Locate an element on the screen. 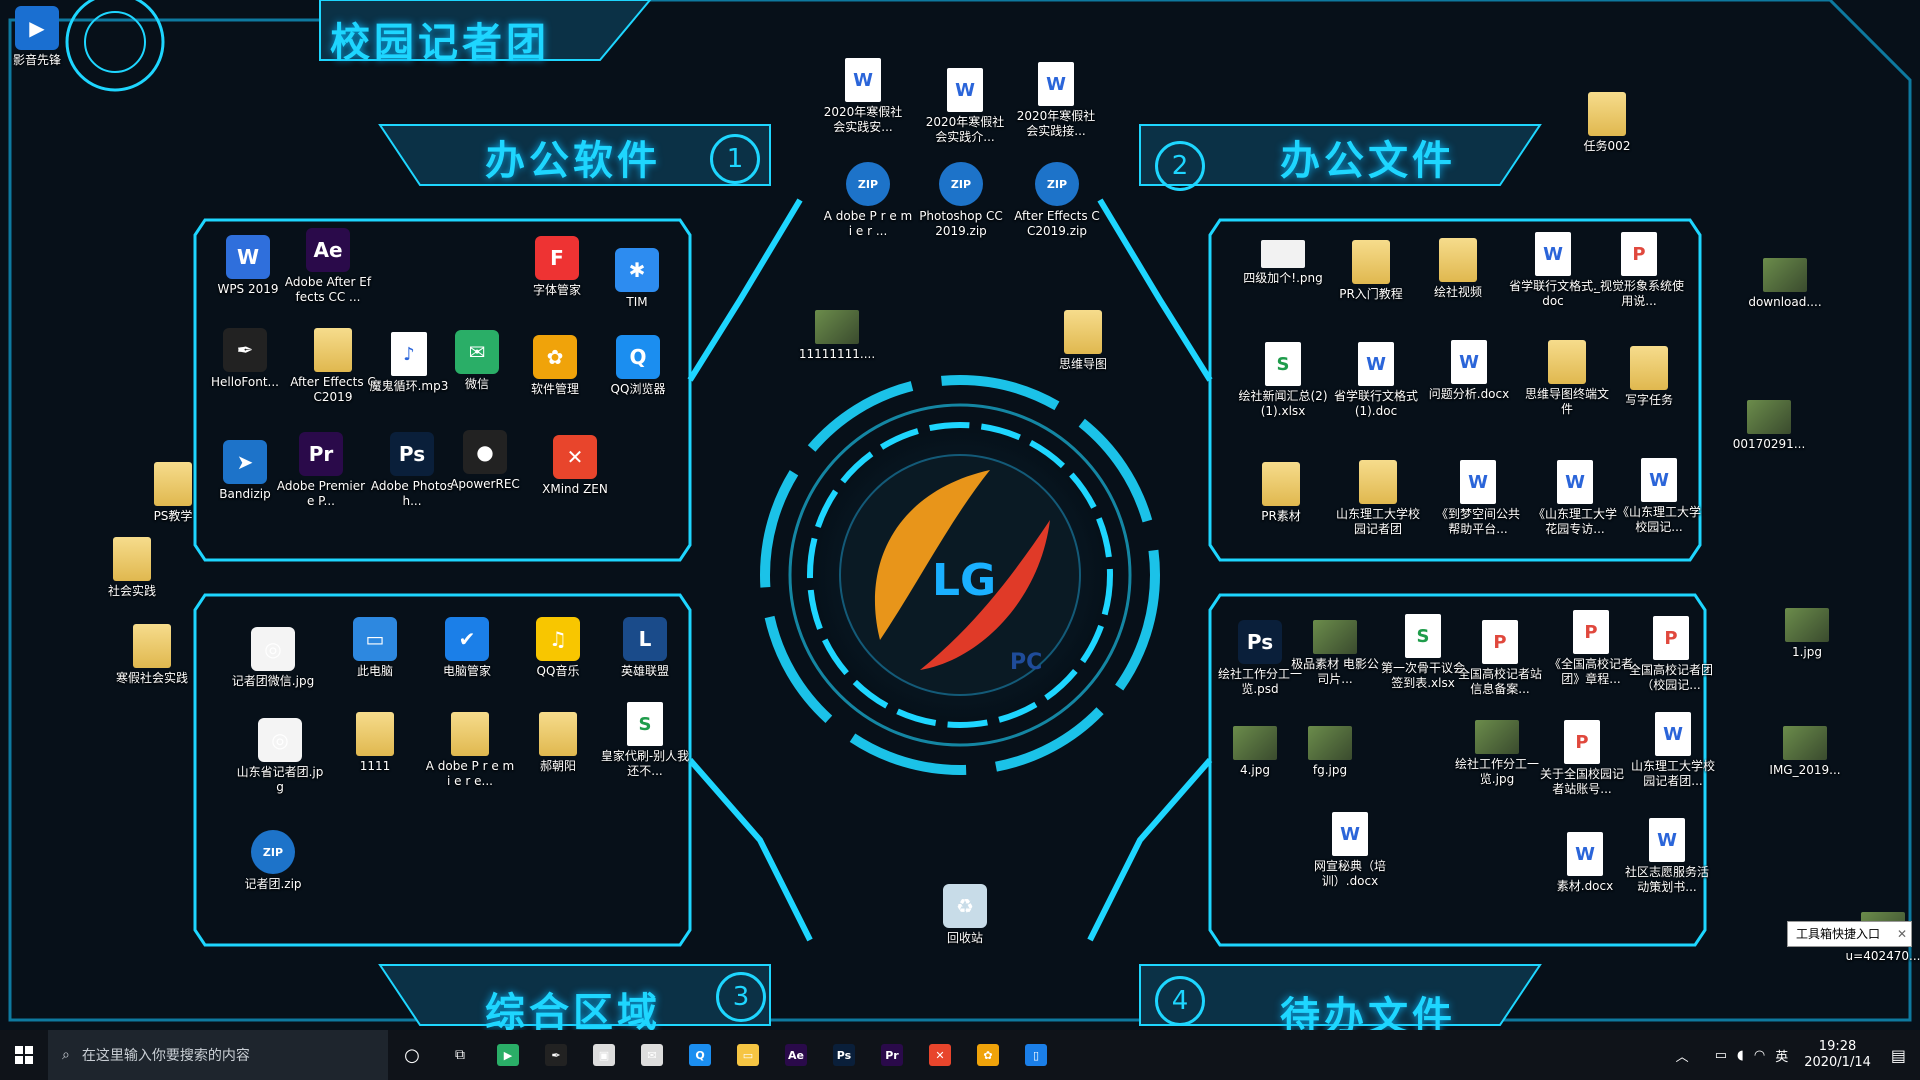 This screenshot has width=1920, height=1080. clock: 19:28 2020/1/14 is located at coordinates (1837, 1055).